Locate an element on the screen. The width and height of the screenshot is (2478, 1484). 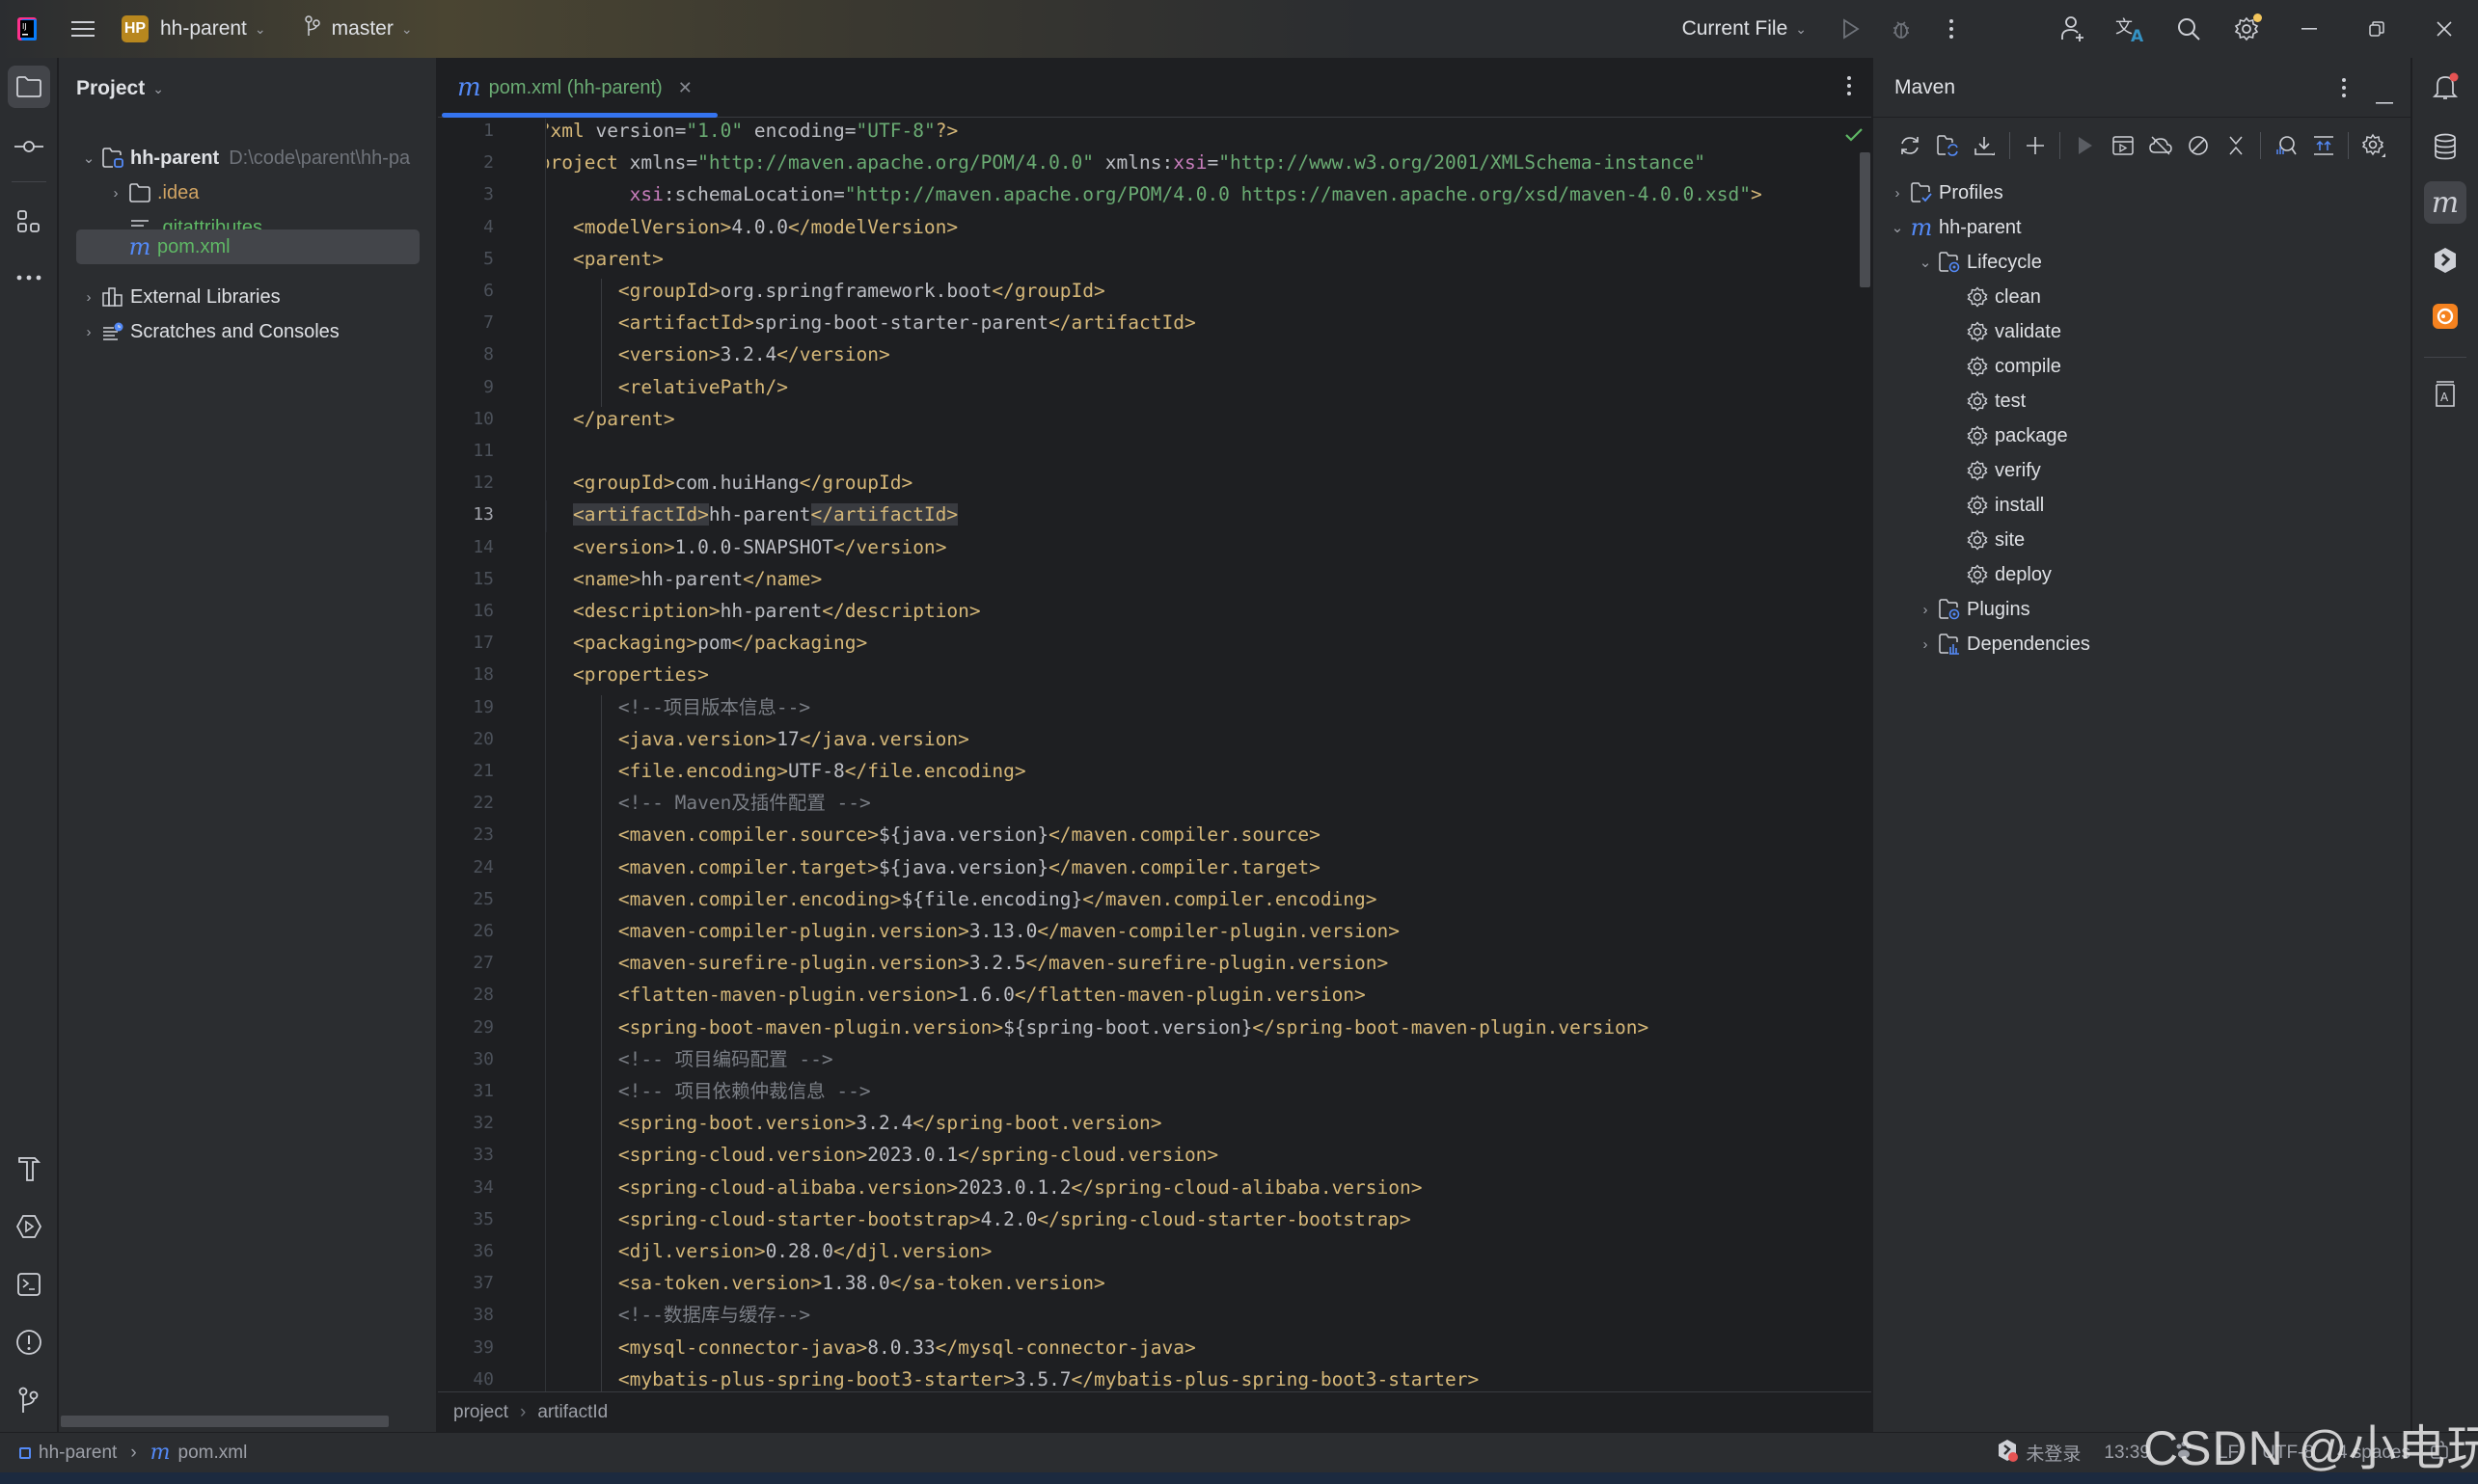
tab-pom-xml: m pom.xml (hh-parent) ✕ is located at coordinates (576, 88).